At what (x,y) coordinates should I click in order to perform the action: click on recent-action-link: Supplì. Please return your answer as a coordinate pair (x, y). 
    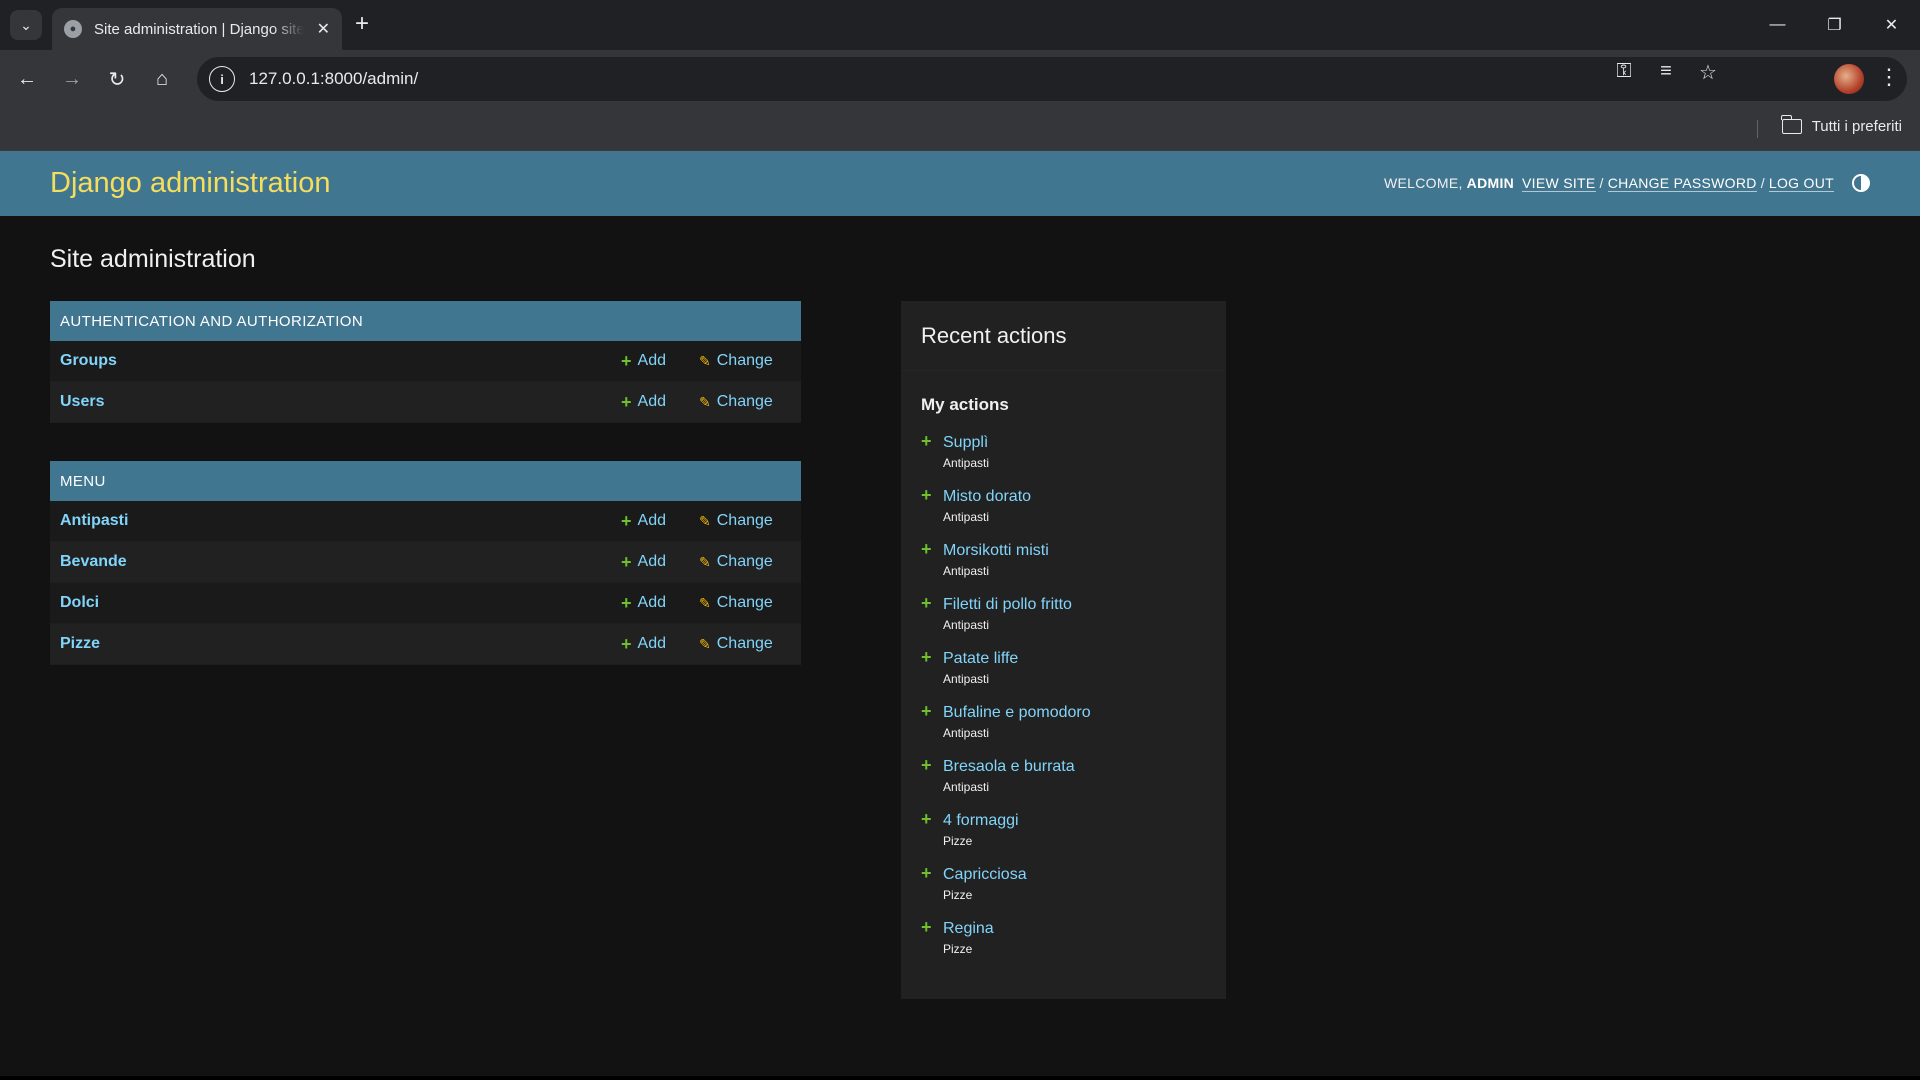
    Looking at the image, I should click on (965, 443).